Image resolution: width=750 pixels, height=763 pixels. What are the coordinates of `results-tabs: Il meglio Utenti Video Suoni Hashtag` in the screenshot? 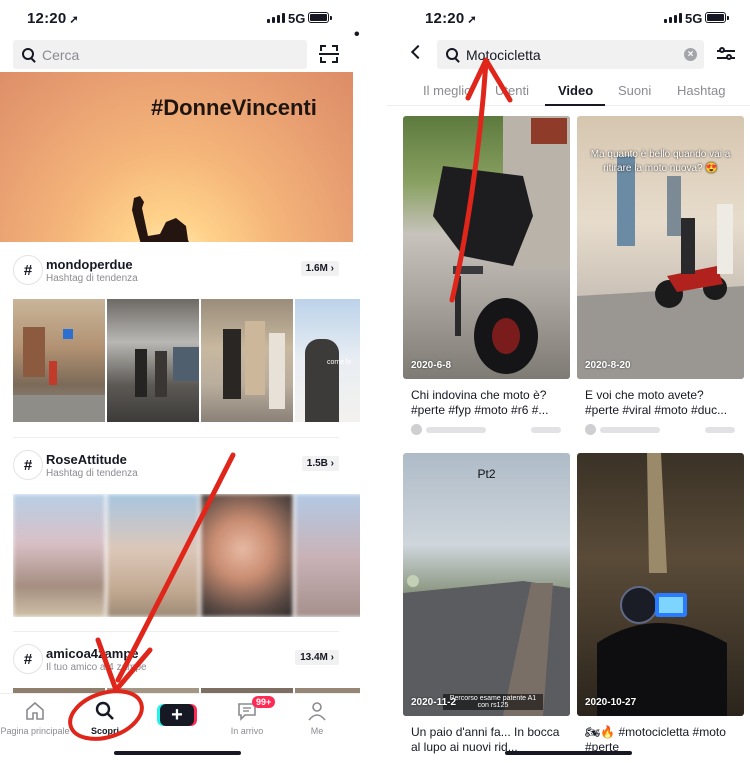 It's located at (568, 91).